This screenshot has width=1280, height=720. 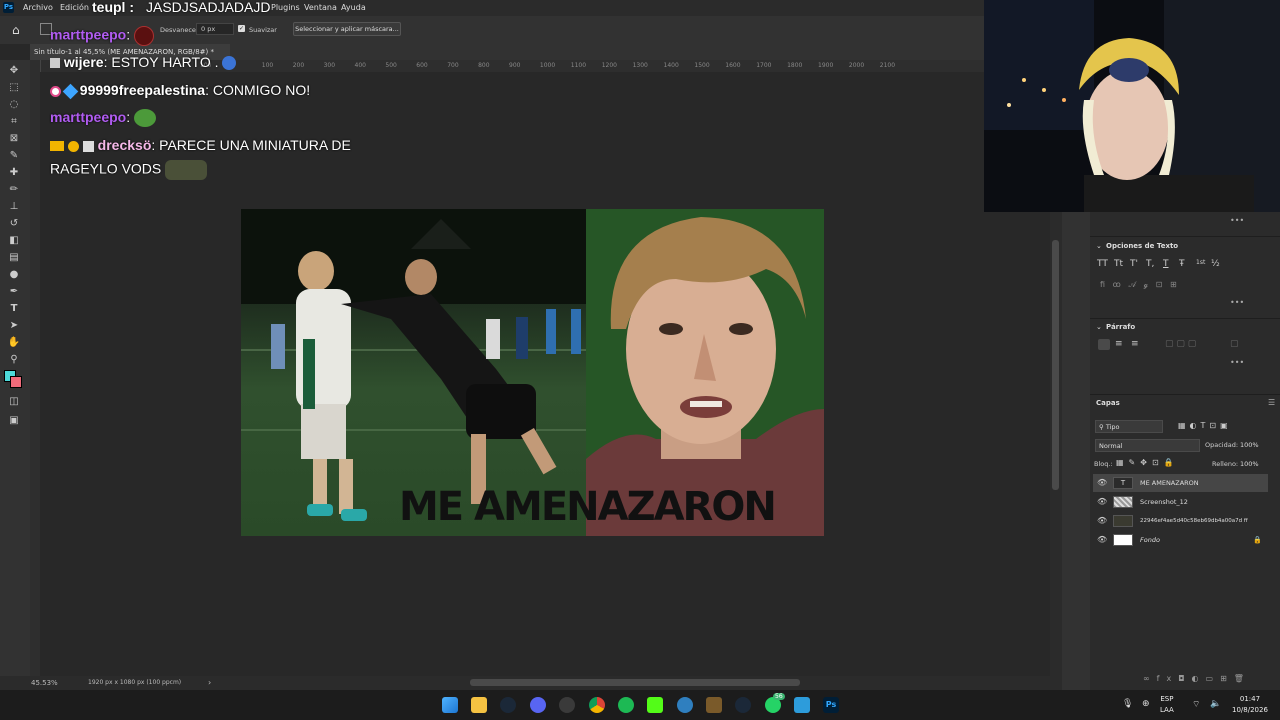 I want to click on healing-brush-icon: ✚, so click(x=14, y=173).